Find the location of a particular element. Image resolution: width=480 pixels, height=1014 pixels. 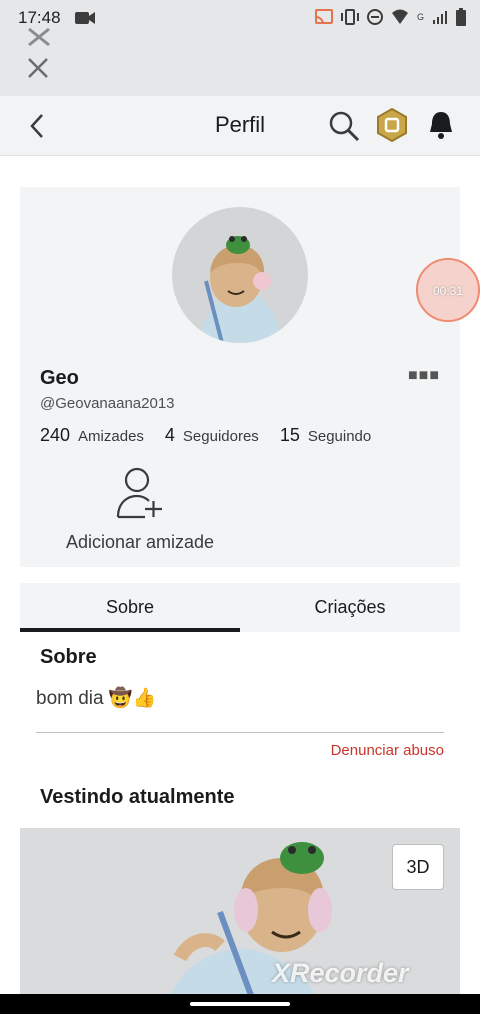

recorder-time: 00:31 is located at coordinates (448, 291).